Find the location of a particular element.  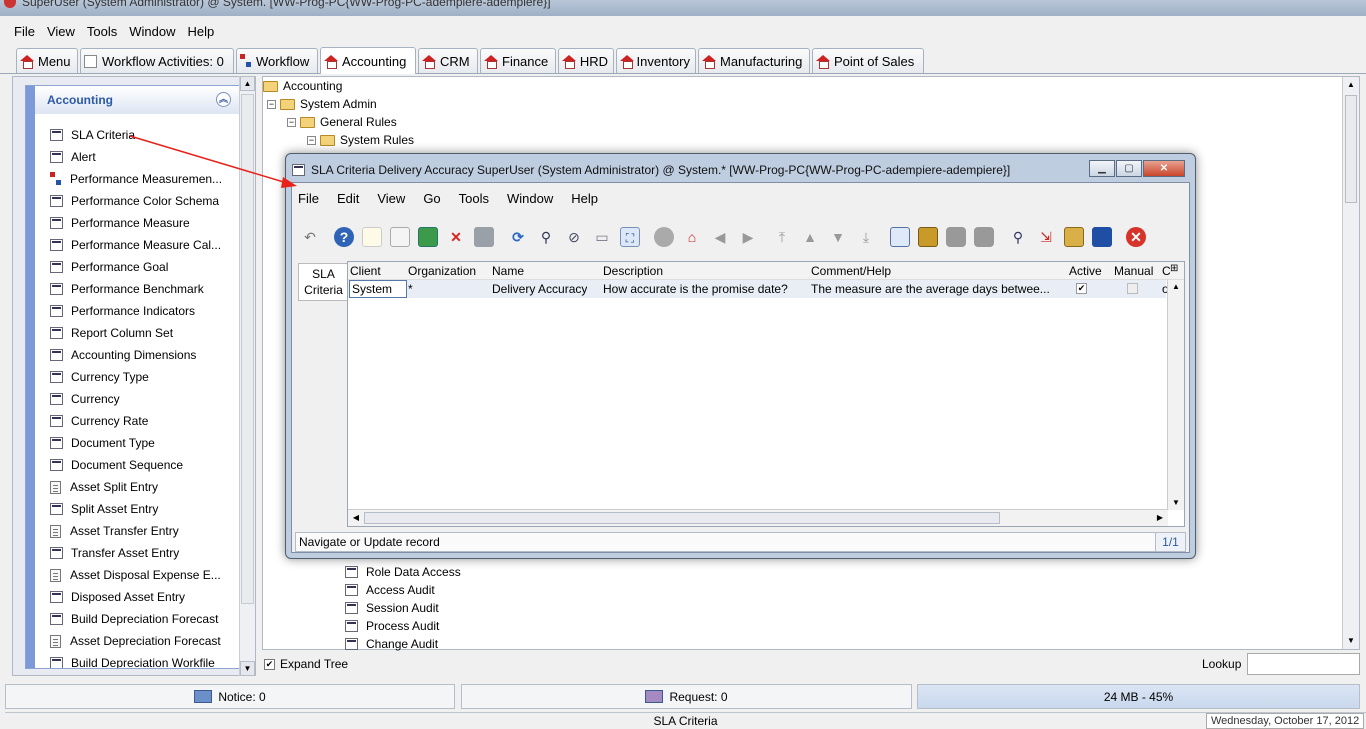

record-count: 1/1 is located at coordinates (1170, 542).